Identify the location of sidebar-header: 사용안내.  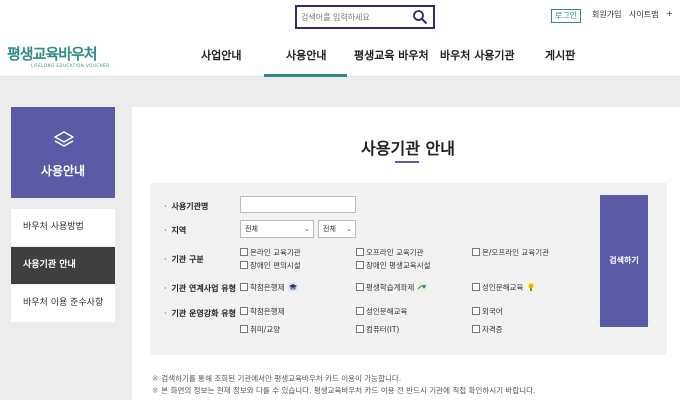
(63, 152).